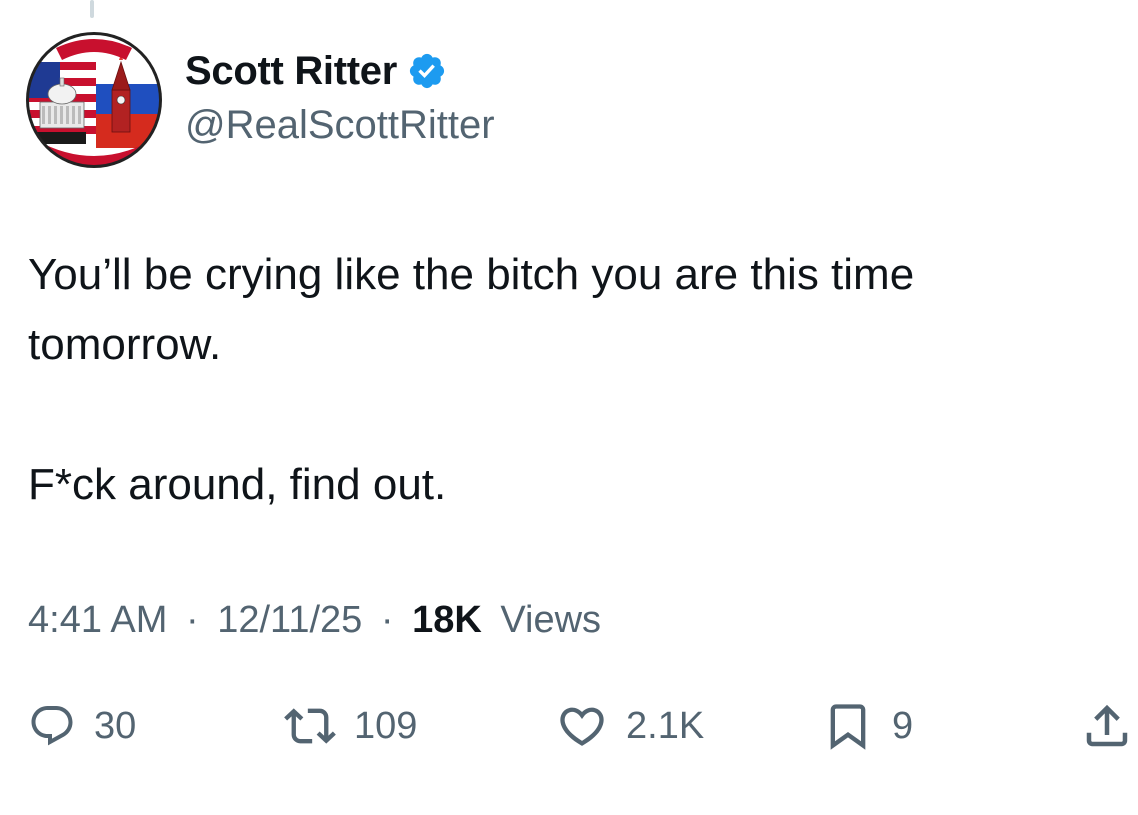 Image resolution: width=1138 pixels, height=815 pixels. I want to click on bookmark-button: 9, so click(867, 726).